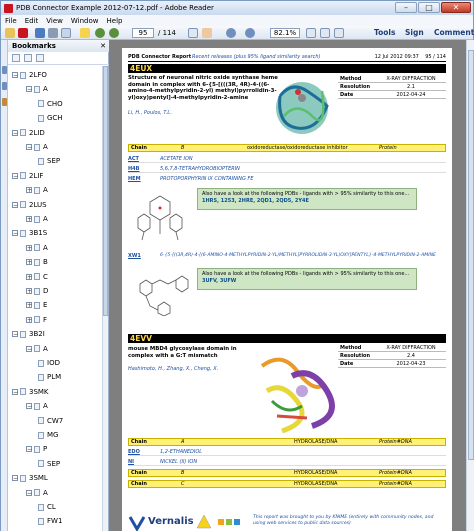  I want to click on bookmark-item: − P, so click(36, 449).